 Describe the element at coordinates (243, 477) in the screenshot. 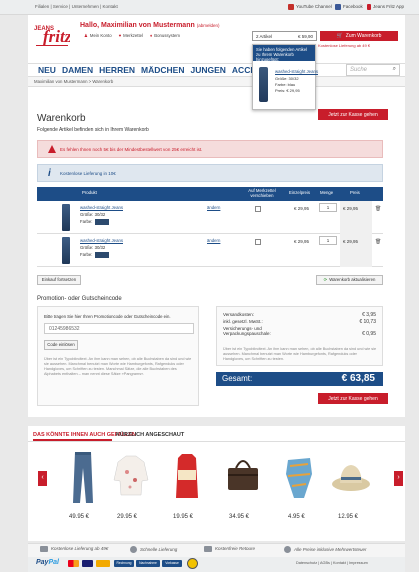

I see `product-bag` at that location.